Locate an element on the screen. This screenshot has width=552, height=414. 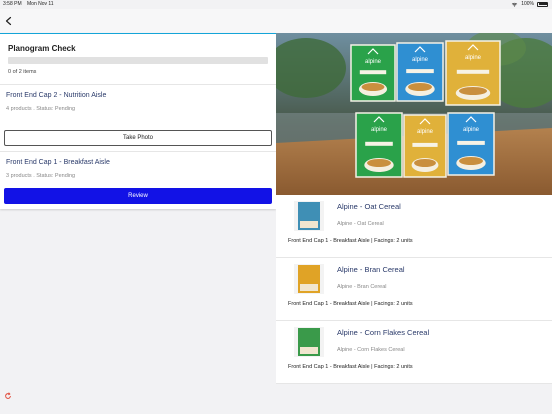
status-time: 3:58 PM is located at coordinates (12, 4).